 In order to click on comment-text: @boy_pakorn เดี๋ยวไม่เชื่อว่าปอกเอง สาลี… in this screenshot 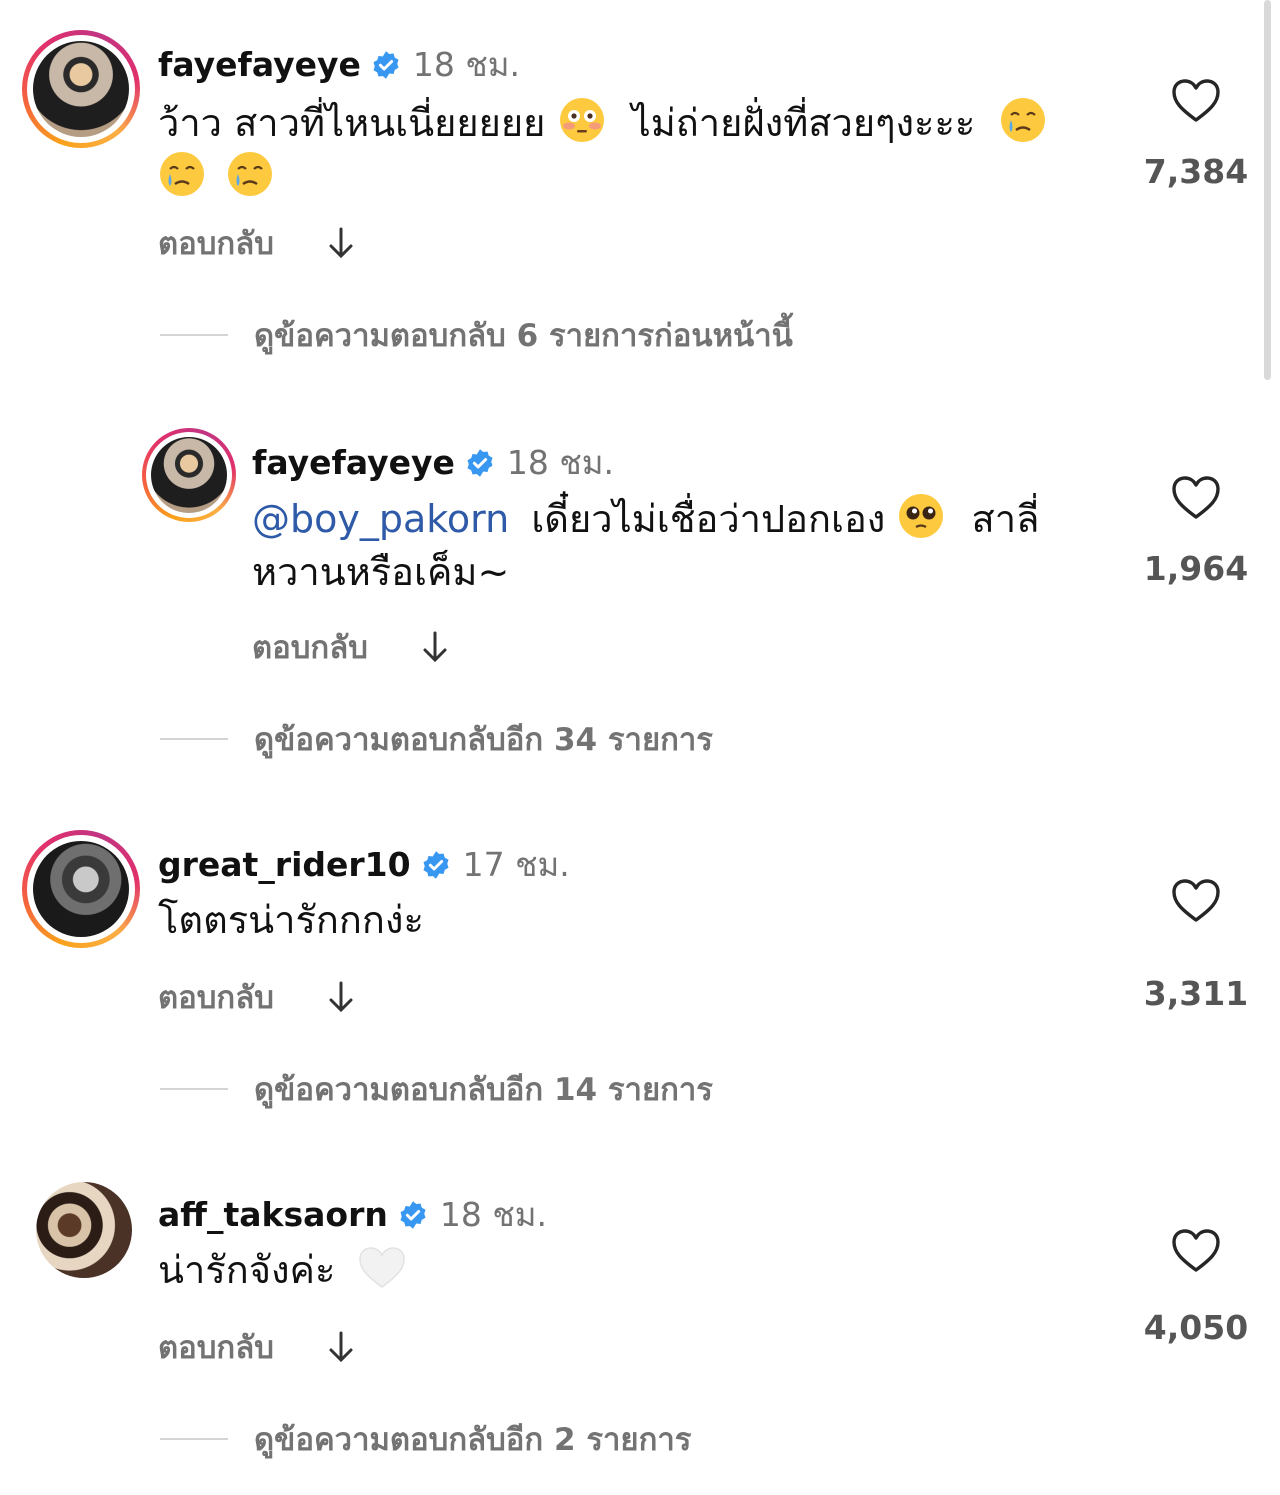, I will do `click(662, 545)`.